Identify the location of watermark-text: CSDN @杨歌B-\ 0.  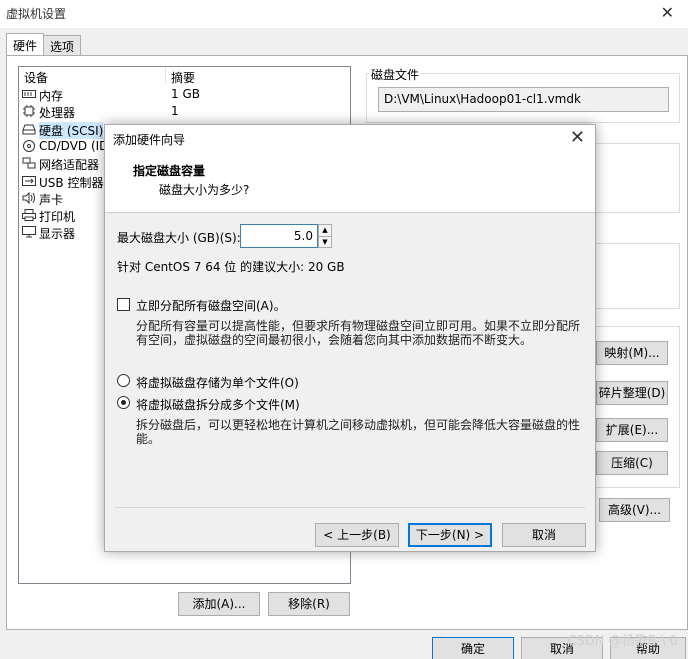
(622, 641).